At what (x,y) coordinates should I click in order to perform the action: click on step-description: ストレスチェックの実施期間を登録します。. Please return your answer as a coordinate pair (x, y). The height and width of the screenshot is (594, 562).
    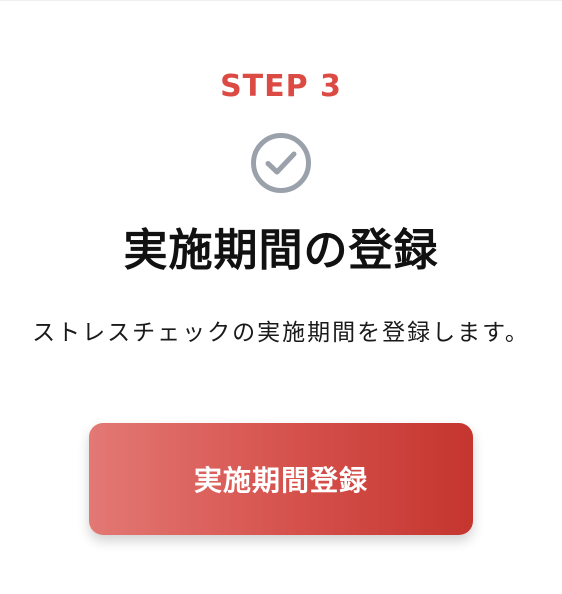
    Looking at the image, I should click on (281, 333).